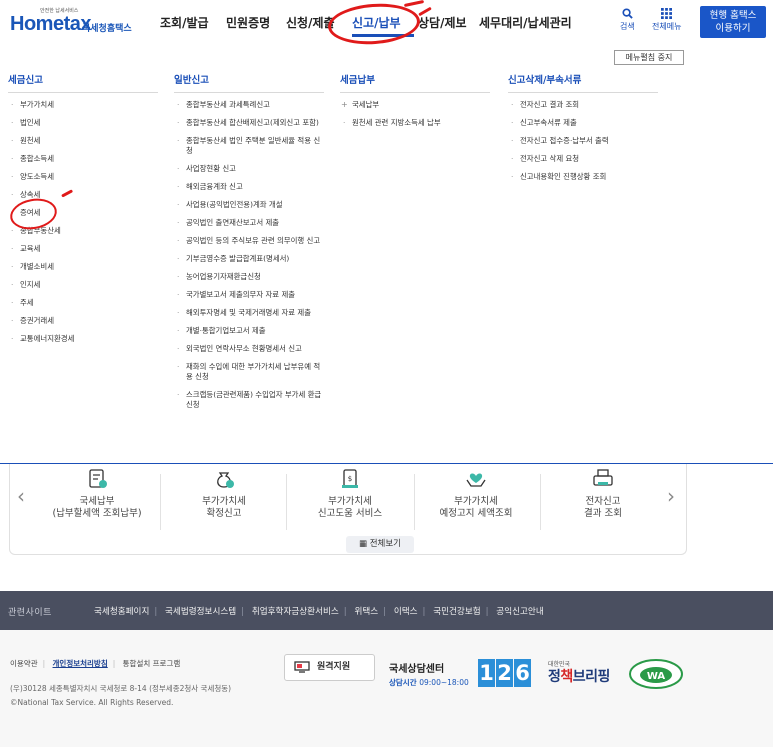  I want to click on quick-item-vat-preliminary: 부가가치세 예정고지 세액조회, so click(476, 494).